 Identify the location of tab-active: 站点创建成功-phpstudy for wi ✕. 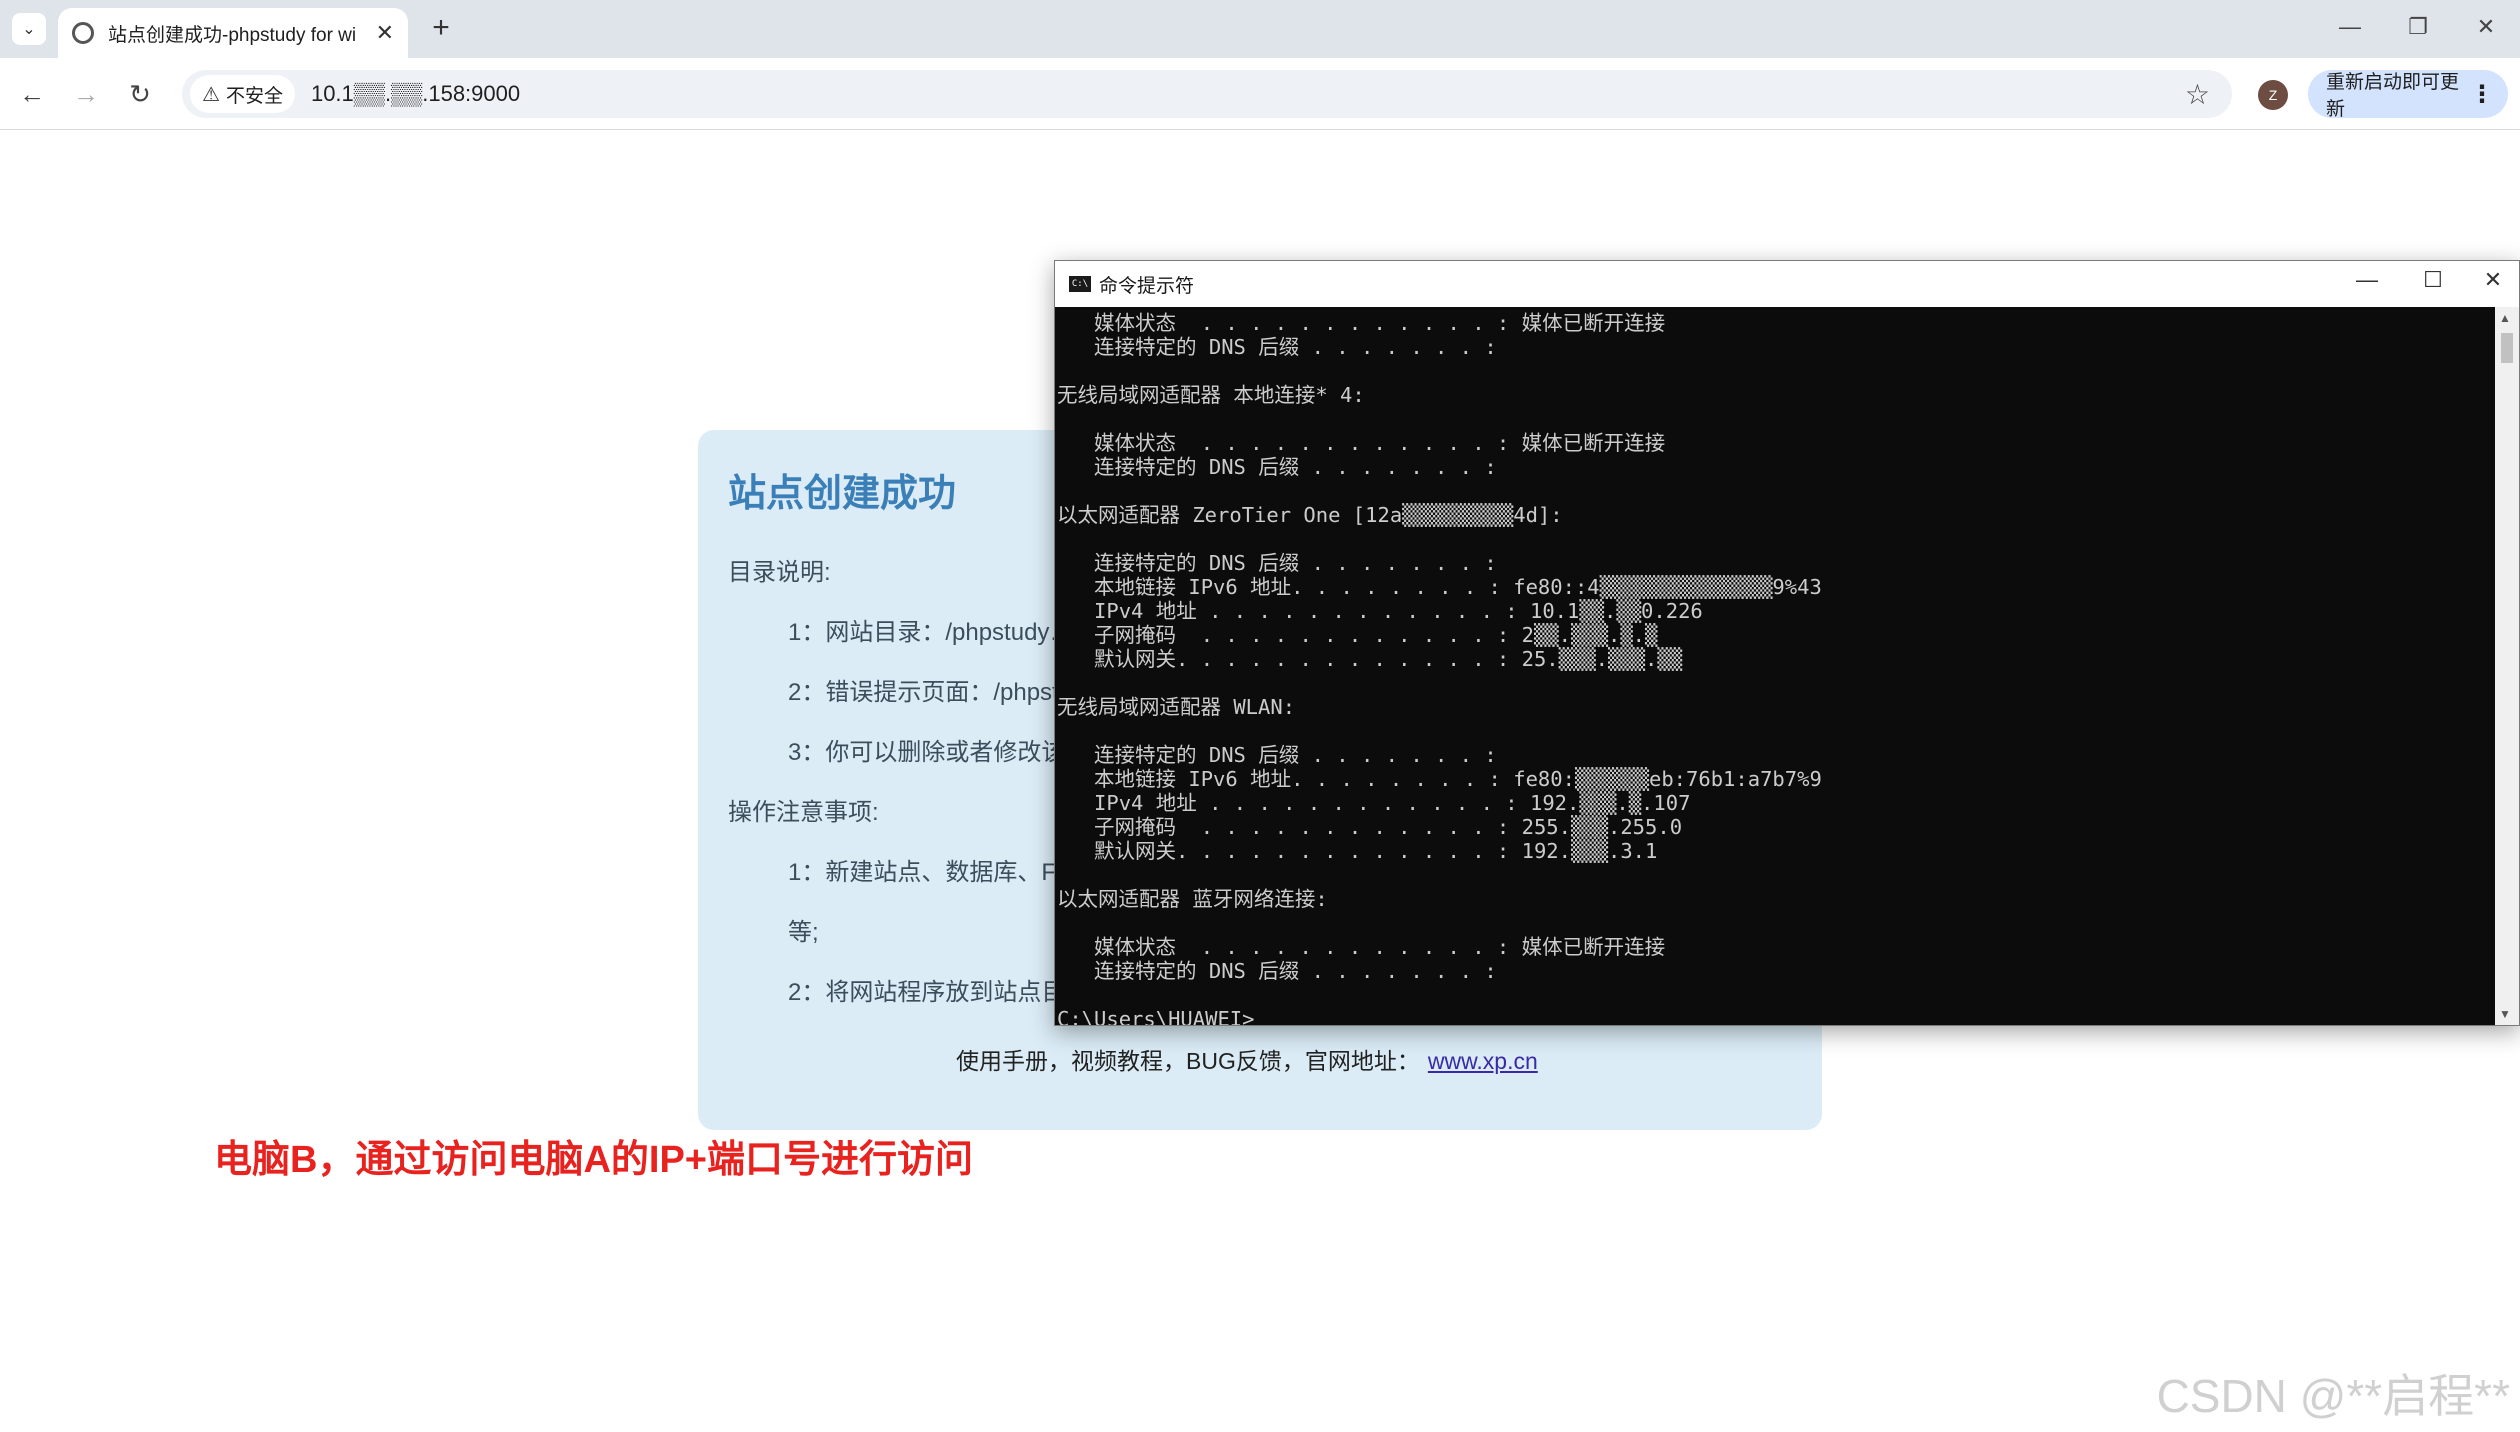
(233, 33).